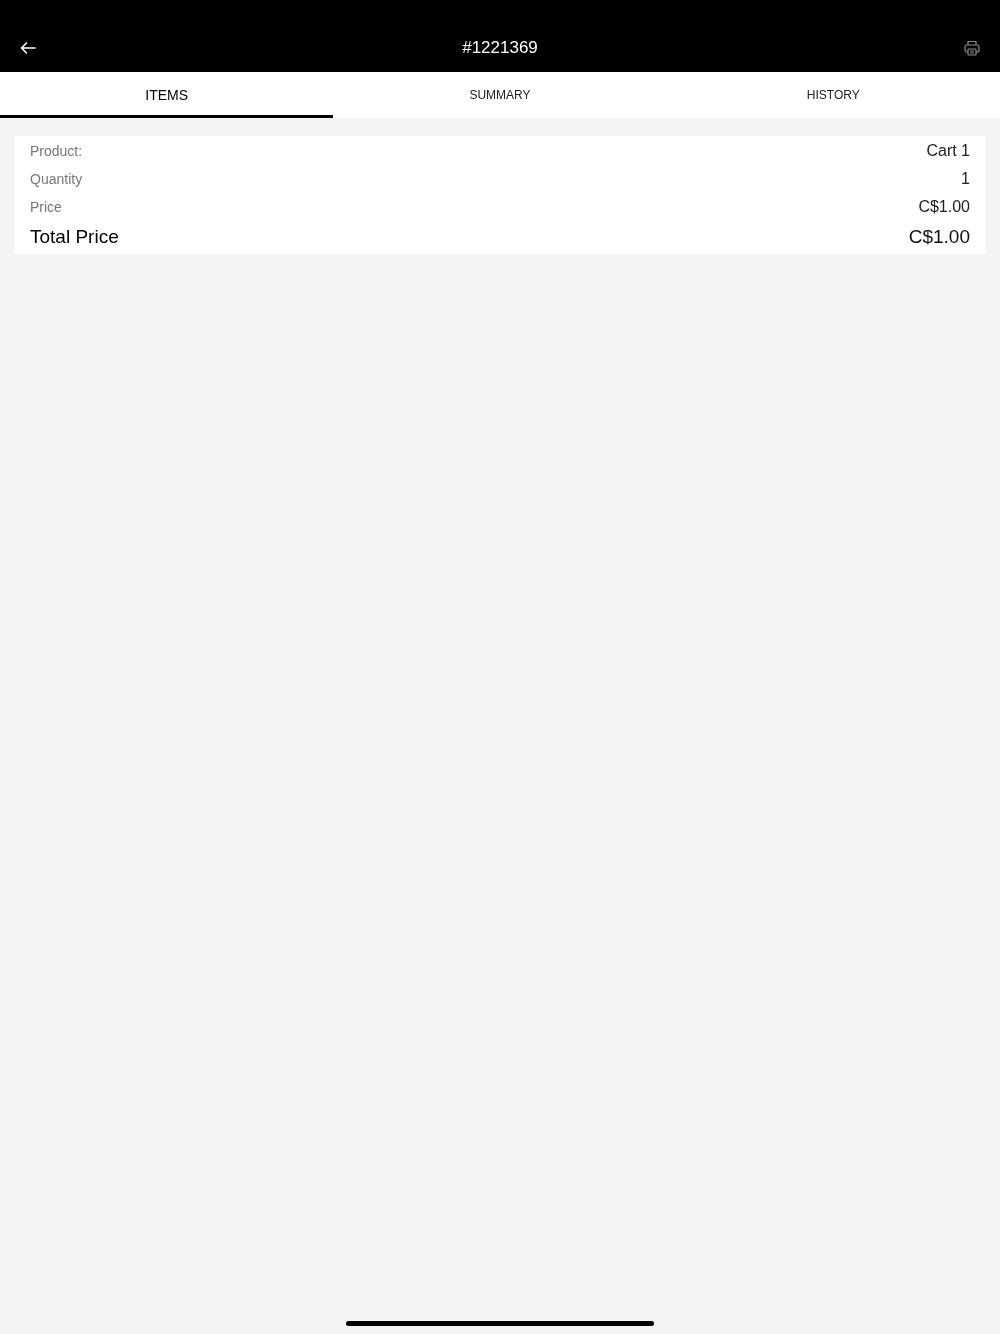 The width and height of the screenshot is (1000, 1334). Describe the element at coordinates (939, 237) in the screenshot. I see `total-value: C$1.00` at that location.